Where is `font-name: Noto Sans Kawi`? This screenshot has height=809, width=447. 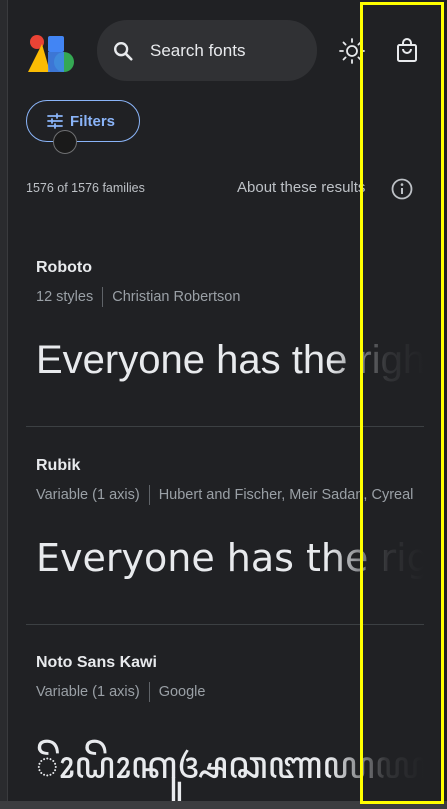
font-name: Noto Sans Kawi is located at coordinates (96, 662).